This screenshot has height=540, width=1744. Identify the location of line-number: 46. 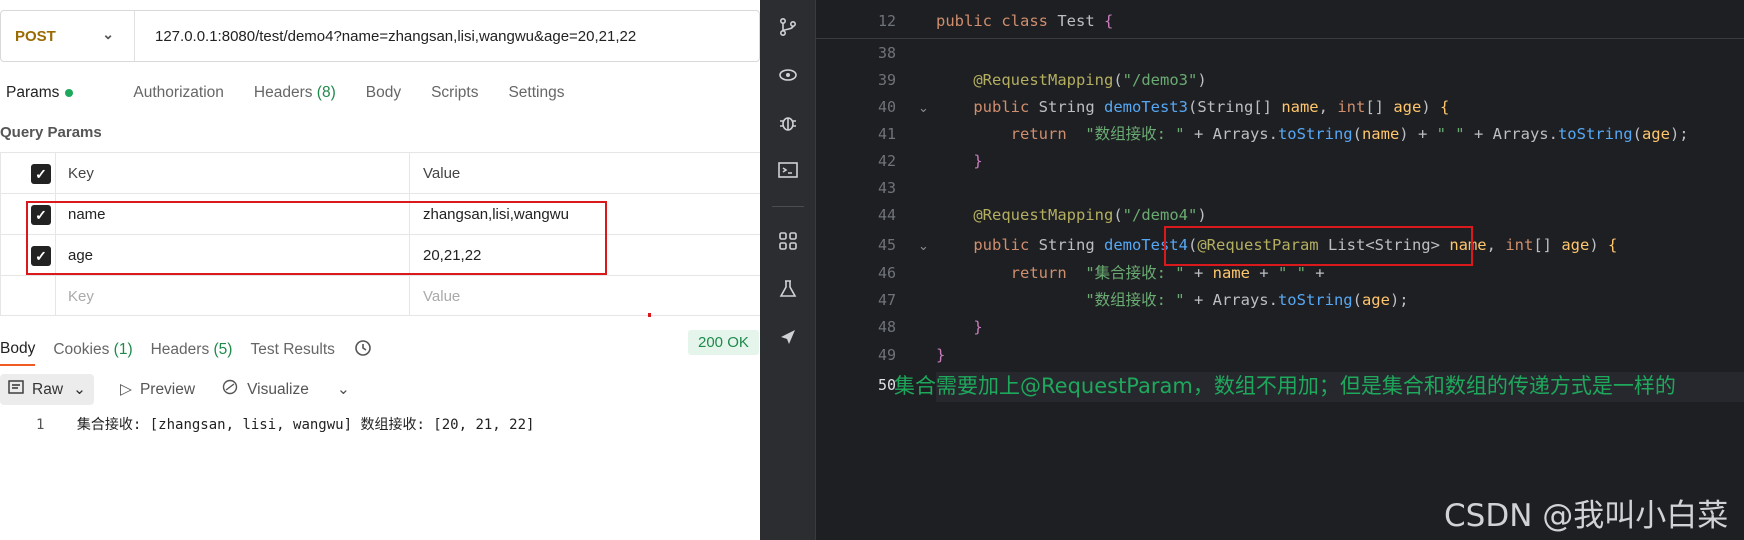
(886, 273).